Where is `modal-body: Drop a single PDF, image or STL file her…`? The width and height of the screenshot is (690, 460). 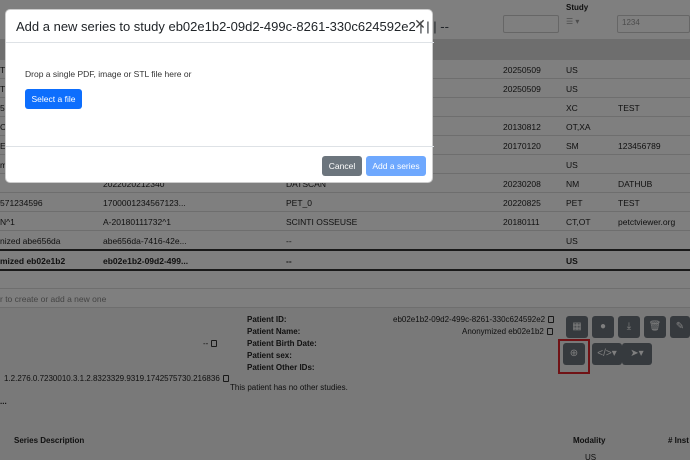
modal-body: Drop a single PDF, image or STL file her… is located at coordinates (220, 94).